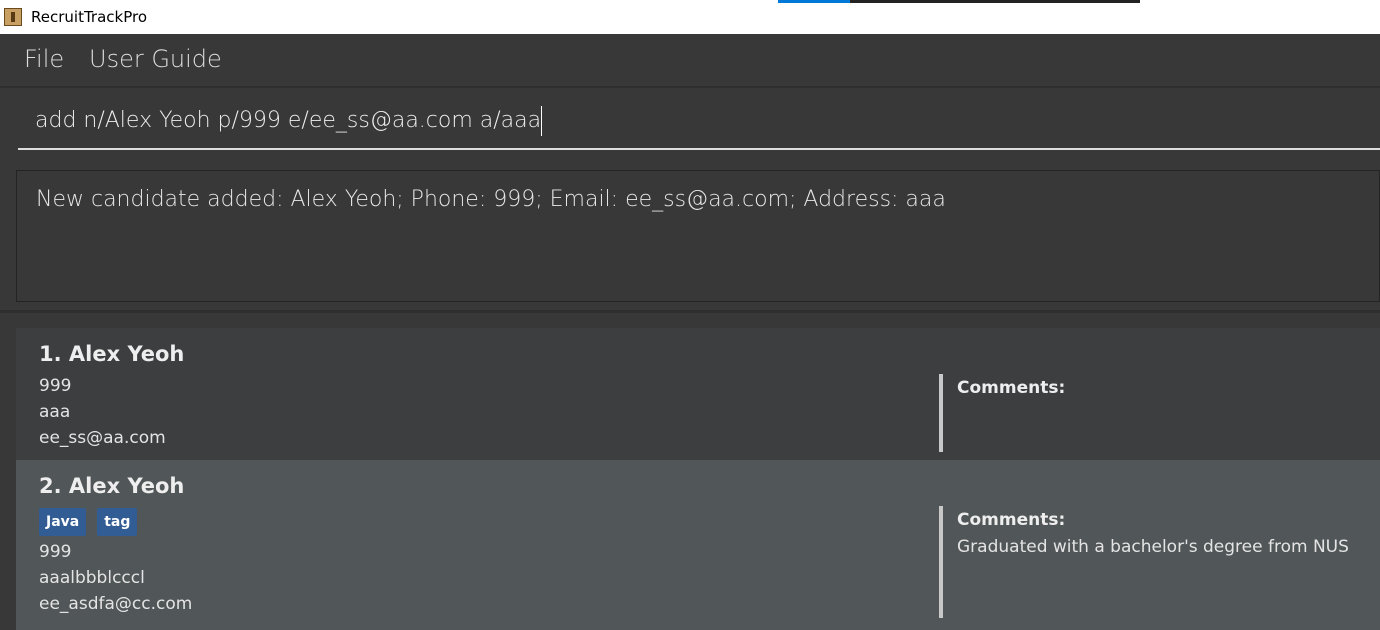  What do you see at coordinates (63, 522) in the screenshot?
I see `tag: Java` at bounding box center [63, 522].